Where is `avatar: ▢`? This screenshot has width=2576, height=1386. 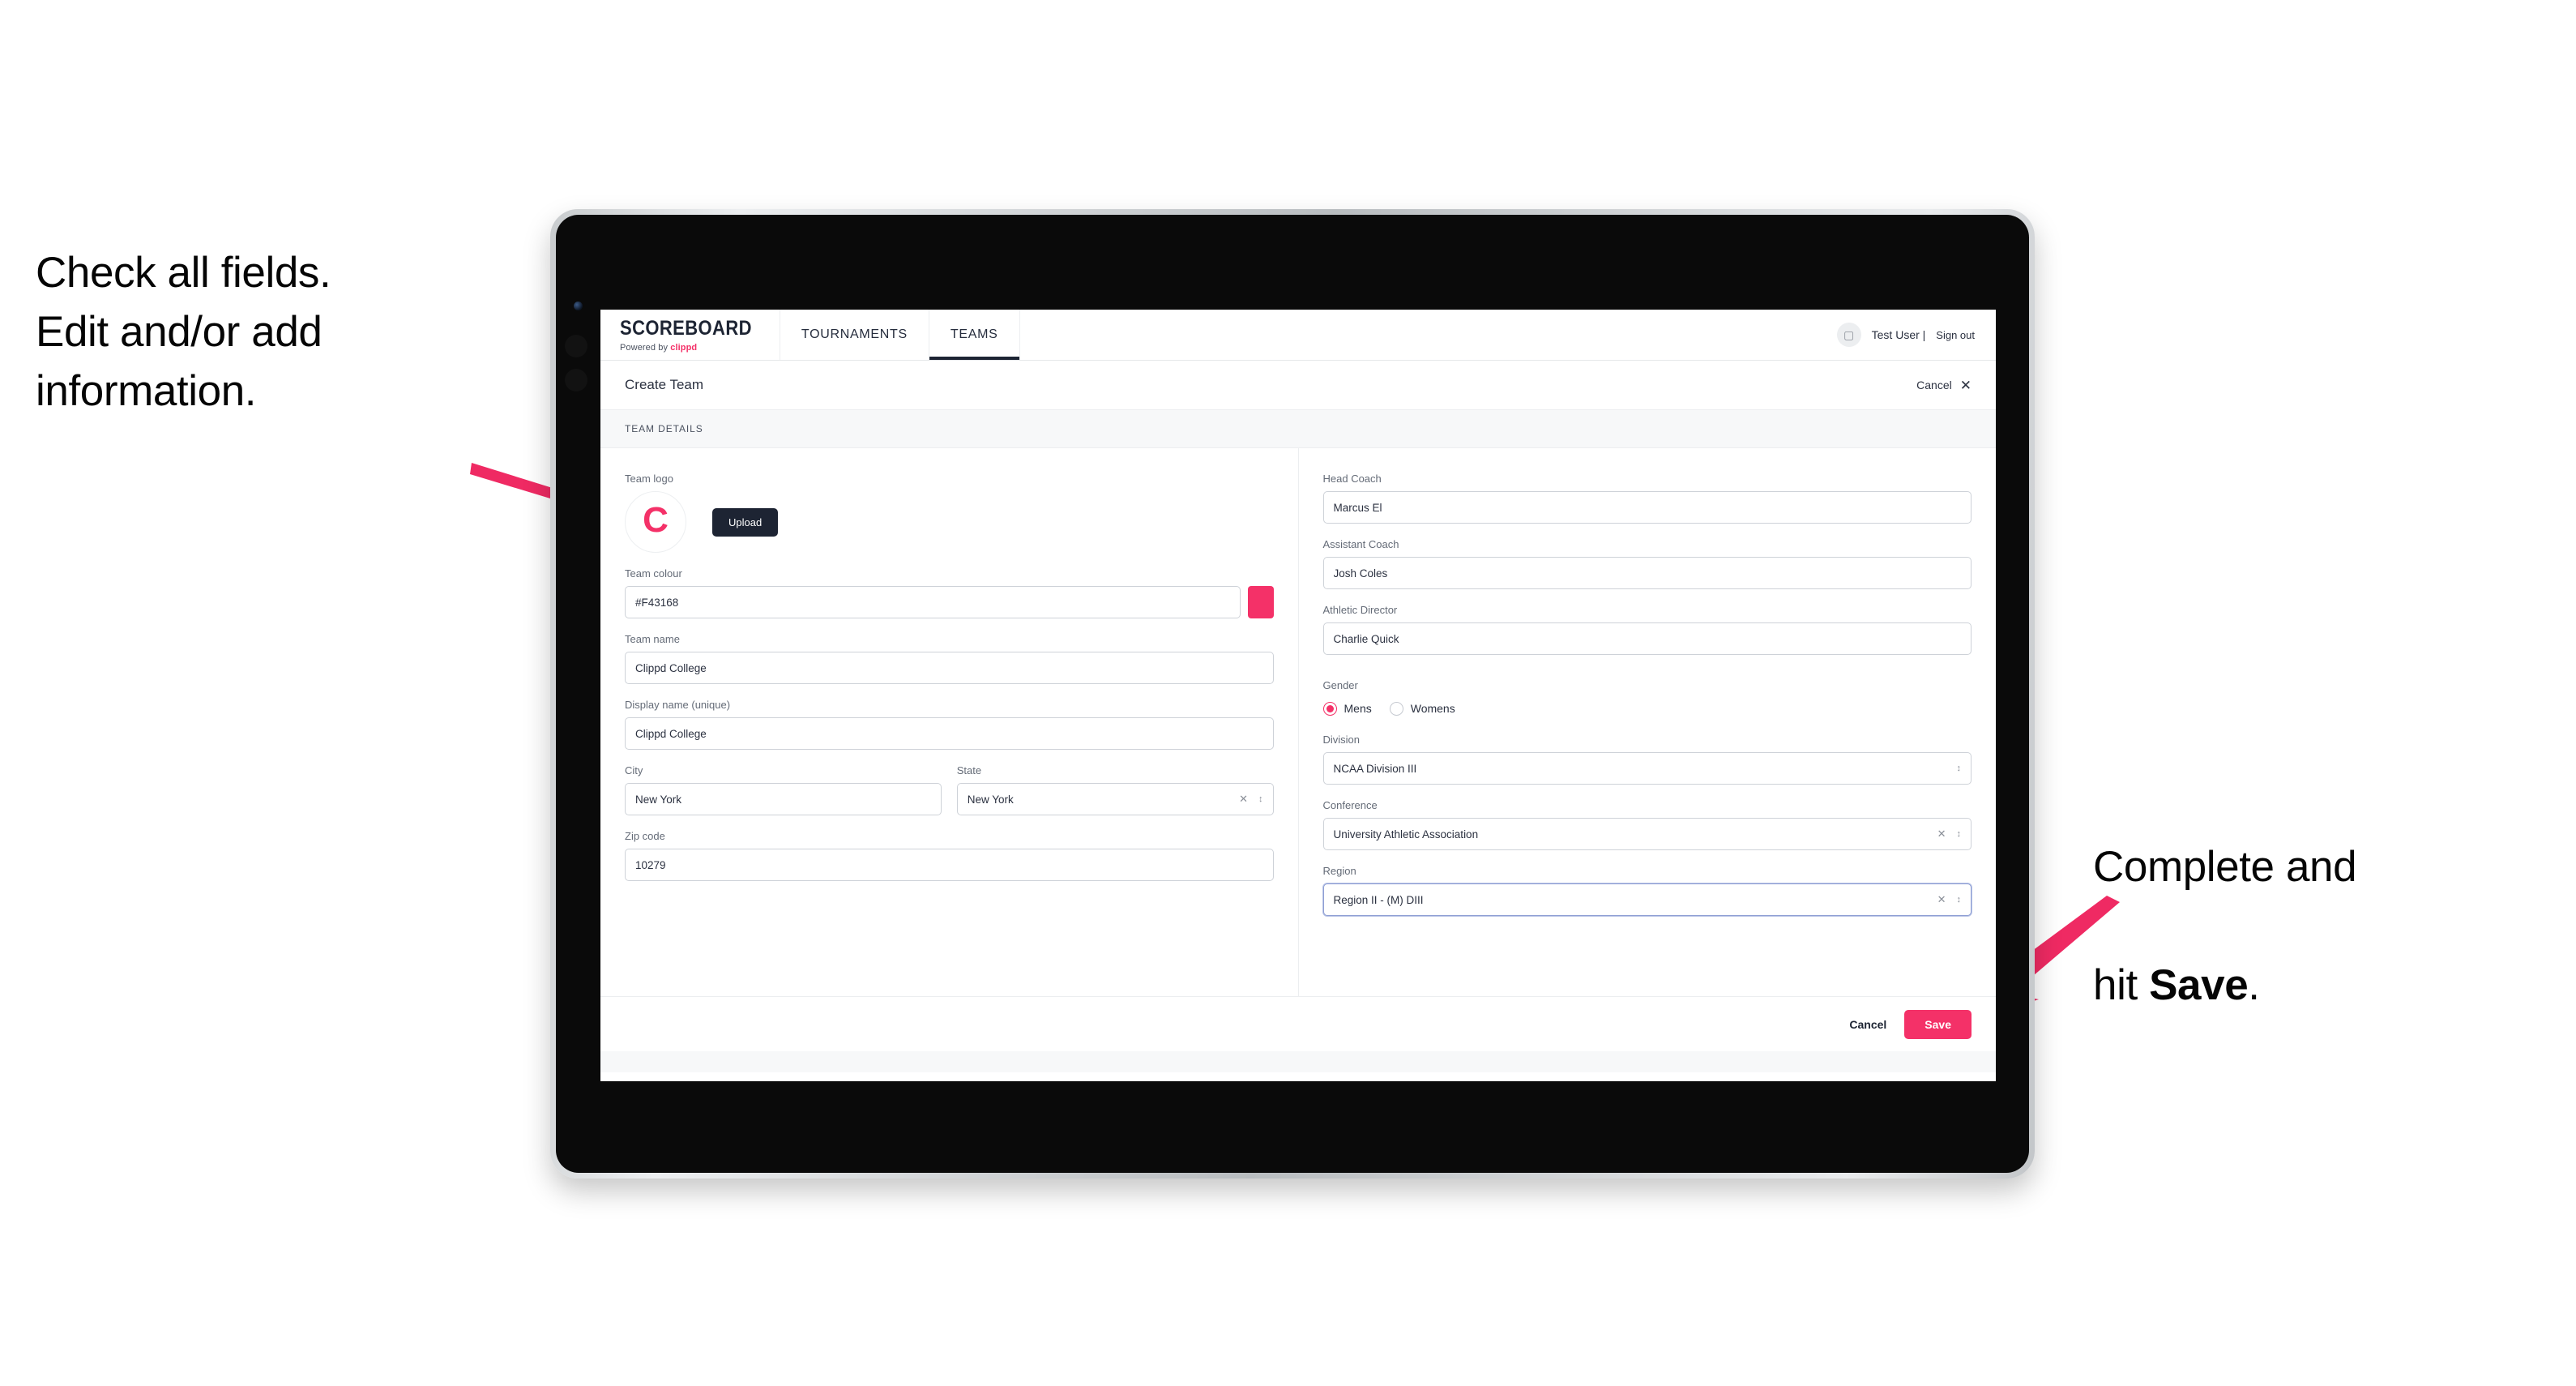
avatar: ▢ is located at coordinates (1848, 335).